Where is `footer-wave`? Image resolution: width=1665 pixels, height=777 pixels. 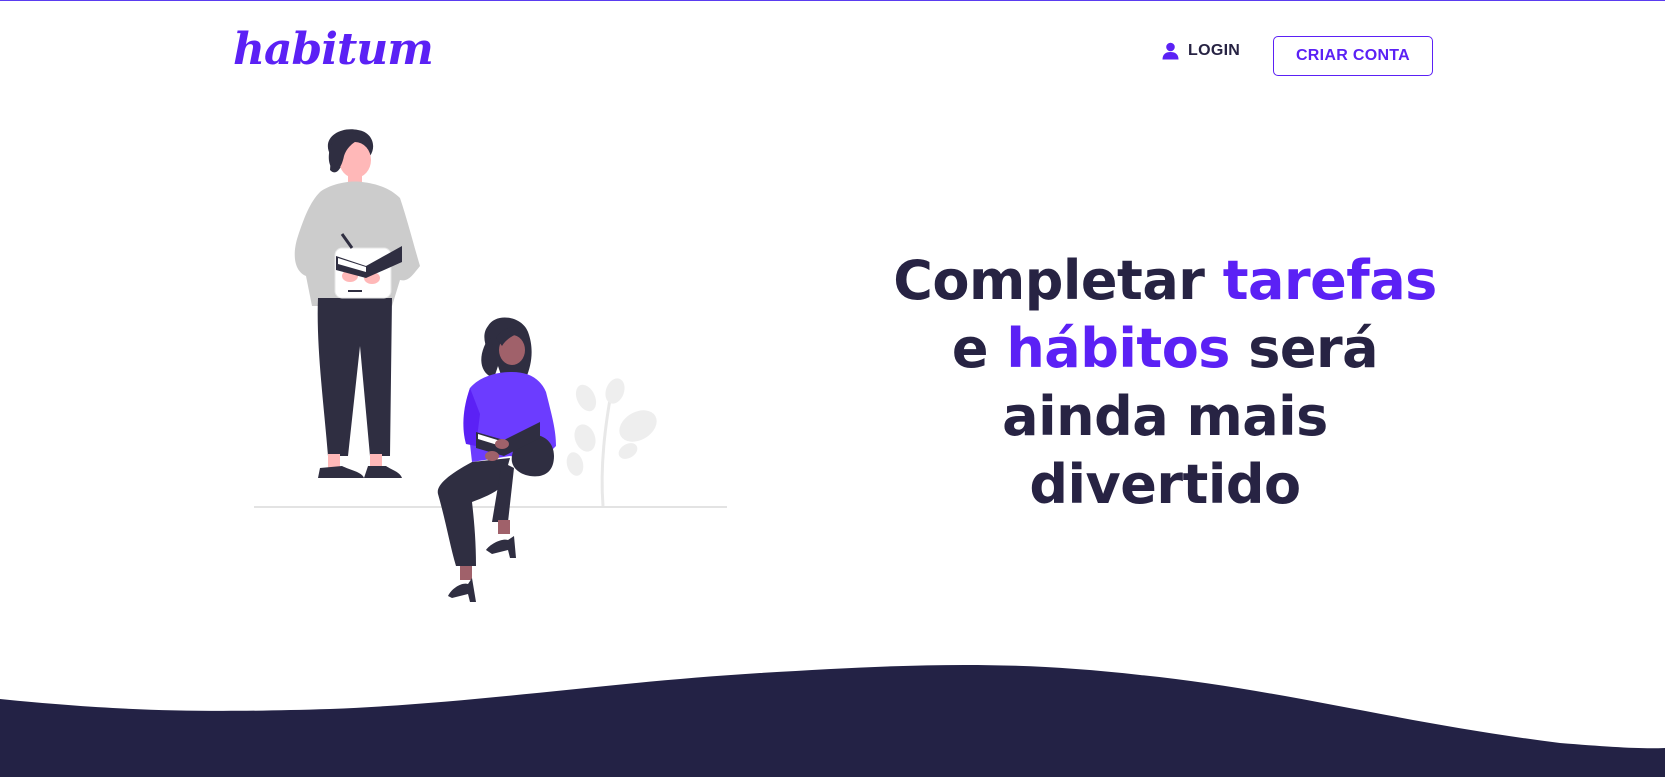 footer-wave is located at coordinates (832, 720).